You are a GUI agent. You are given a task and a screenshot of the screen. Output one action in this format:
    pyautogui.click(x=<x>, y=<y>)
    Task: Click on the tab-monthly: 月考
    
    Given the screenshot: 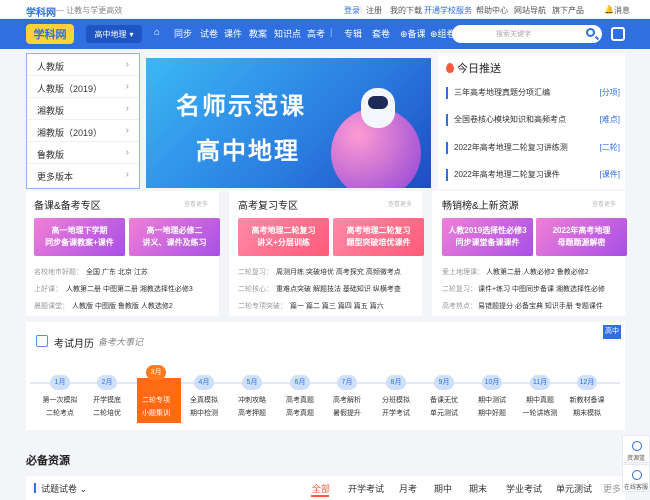 What is the action you would take?
    pyautogui.click(x=408, y=488)
    